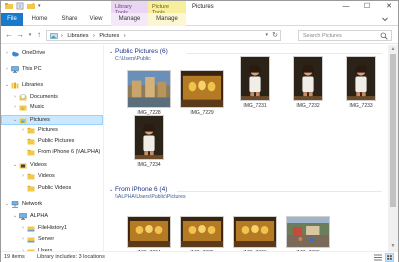 The width and height of the screenshot is (399, 262). What do you see at coordinates (69, 19) in the screenshot?
I see `tab-share: Share` at bounding box center [69, 19].